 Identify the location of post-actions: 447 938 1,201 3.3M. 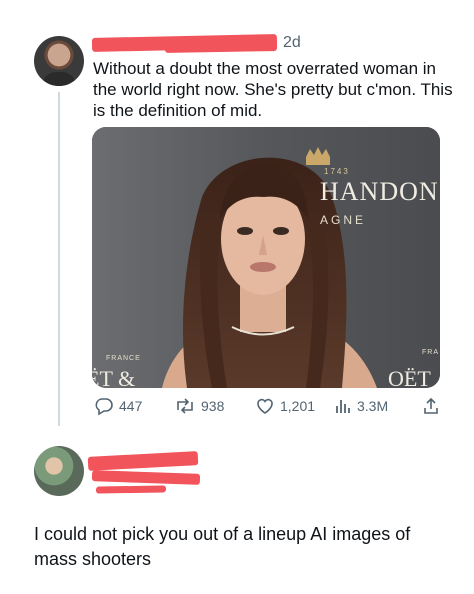
(267, 407).